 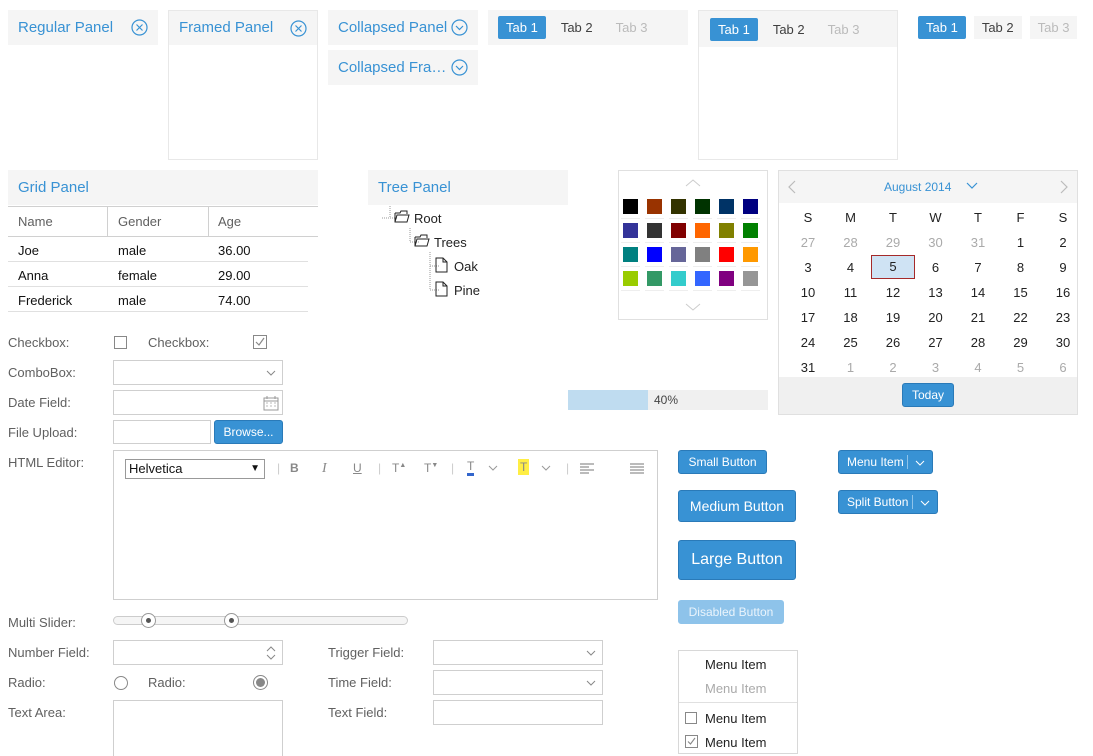 I want to click on calendar-day-other-month: 3, so click(x=936, y=367).